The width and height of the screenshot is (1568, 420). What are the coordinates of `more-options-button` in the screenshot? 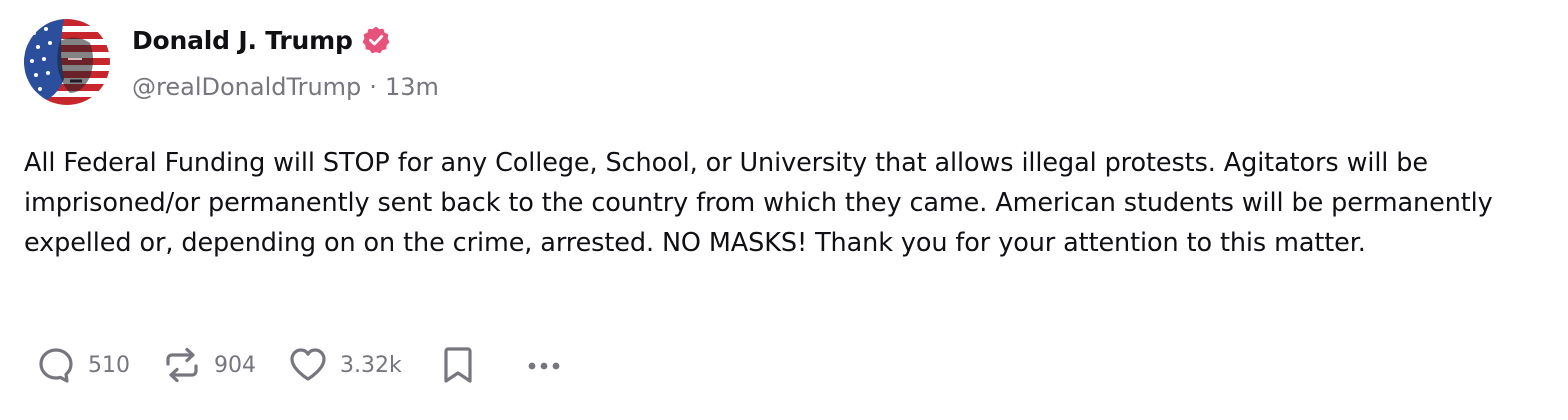 It's located at (544, 365).